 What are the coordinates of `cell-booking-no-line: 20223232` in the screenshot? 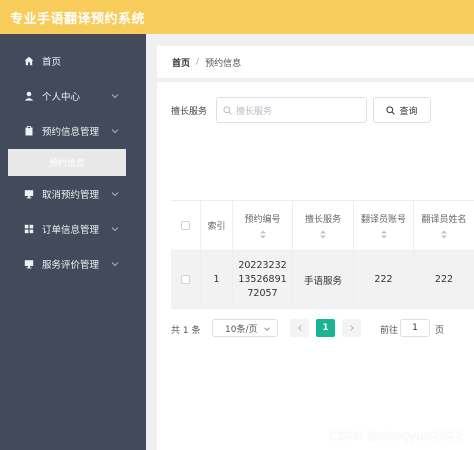 It's located at (262, 265).